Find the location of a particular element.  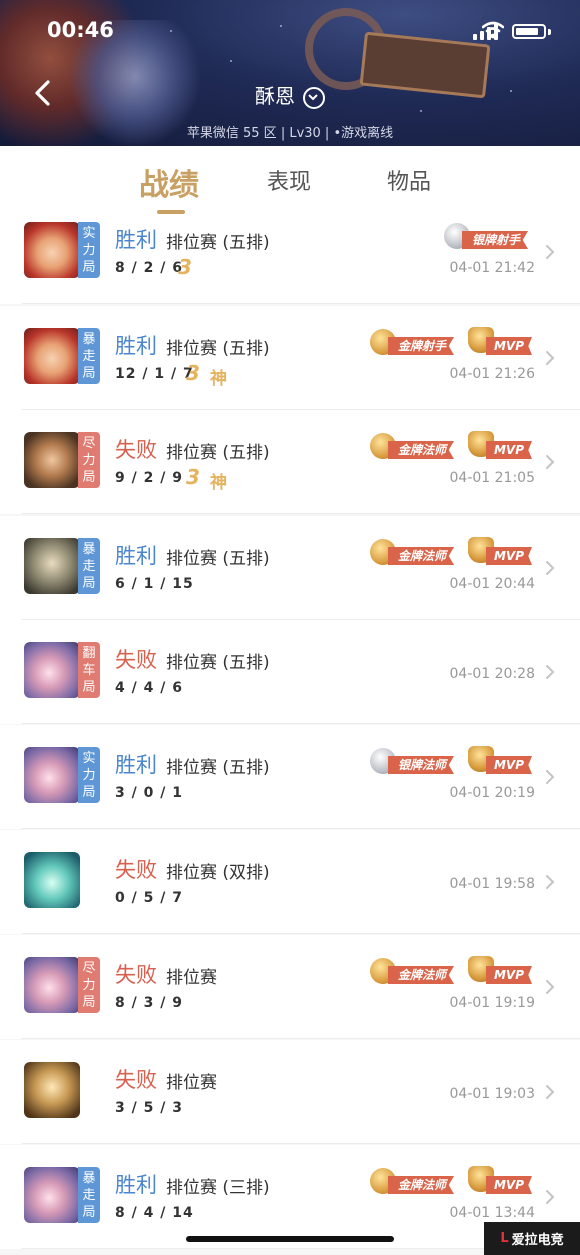

player-name-selector: 酥恩 is located at coordinates (290, 94).